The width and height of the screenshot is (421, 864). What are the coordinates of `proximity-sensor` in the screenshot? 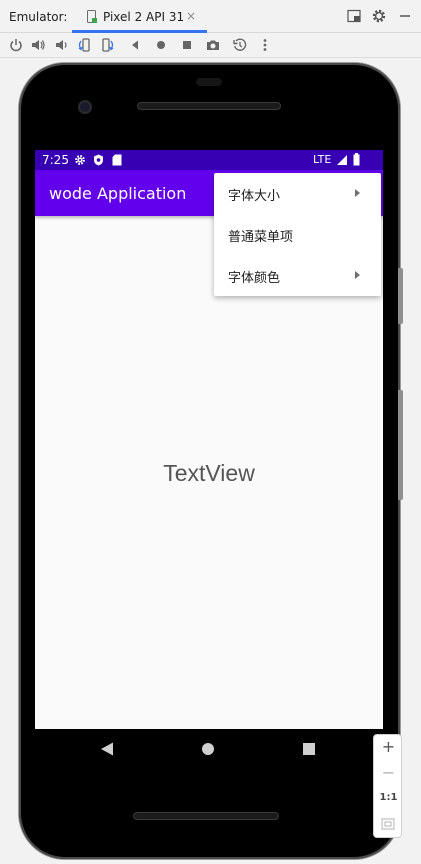 It's located at (209, 82).